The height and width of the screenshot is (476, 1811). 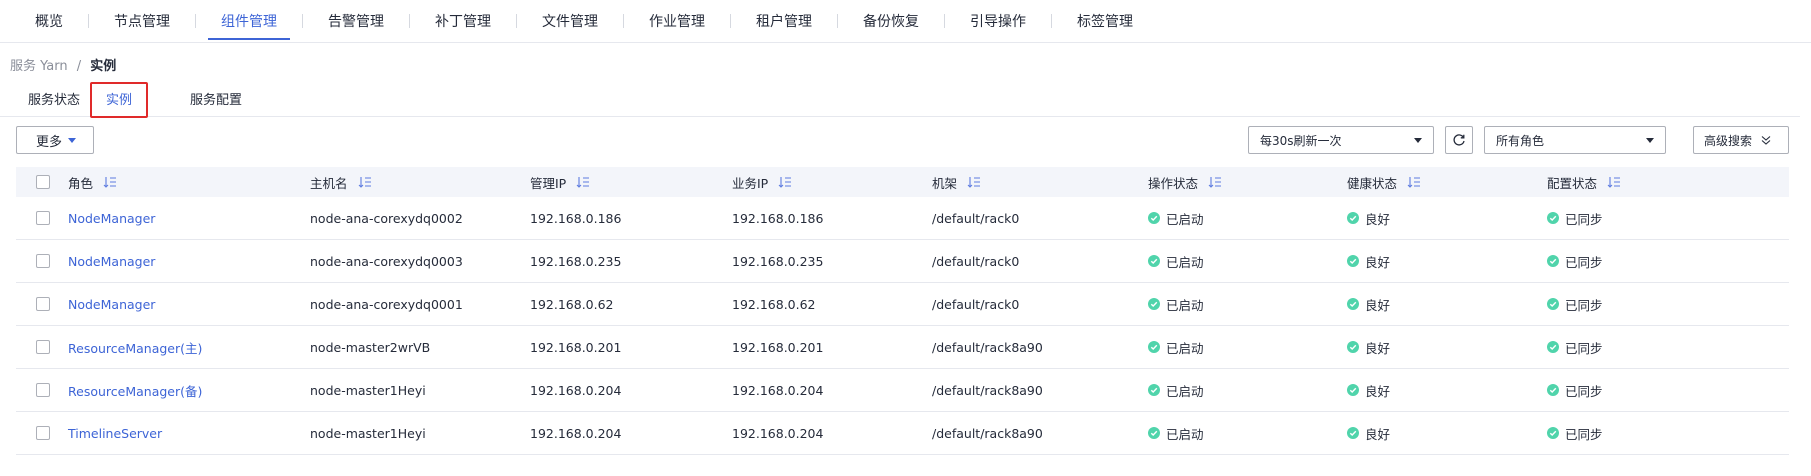 What do you see at coordinates (39, 66) in the screenshot?
I see `breadcrumb-parent: 服务 Yarn` at bounding box center [39, 66].